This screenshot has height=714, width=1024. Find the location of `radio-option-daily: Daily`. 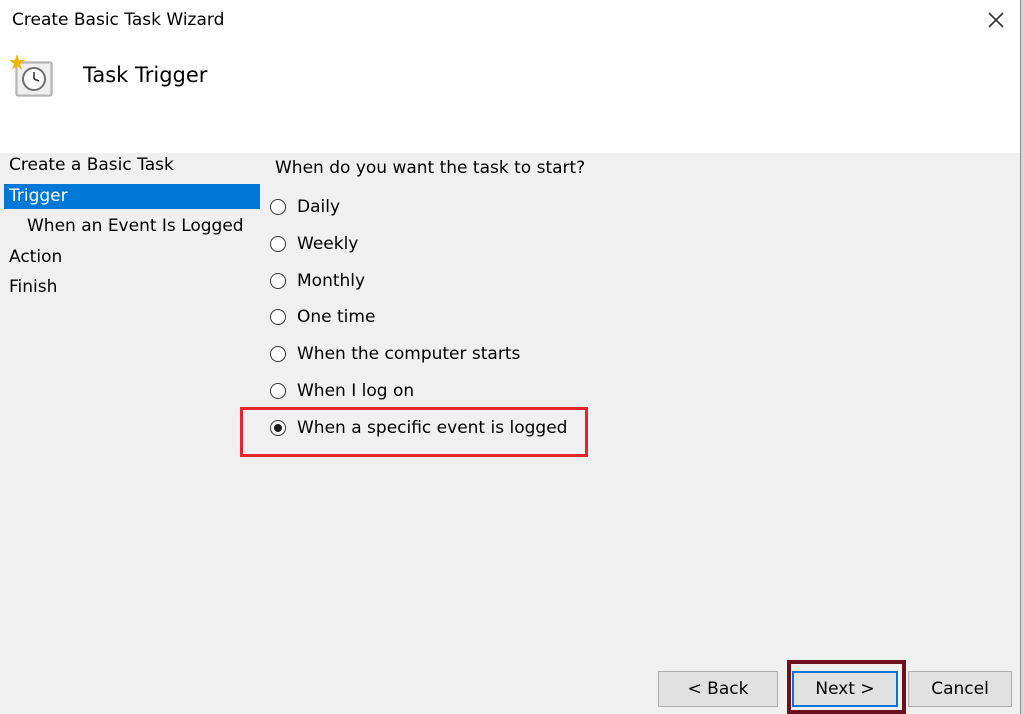

radio-option-daily: Daily is located at coordinates (305, 207).